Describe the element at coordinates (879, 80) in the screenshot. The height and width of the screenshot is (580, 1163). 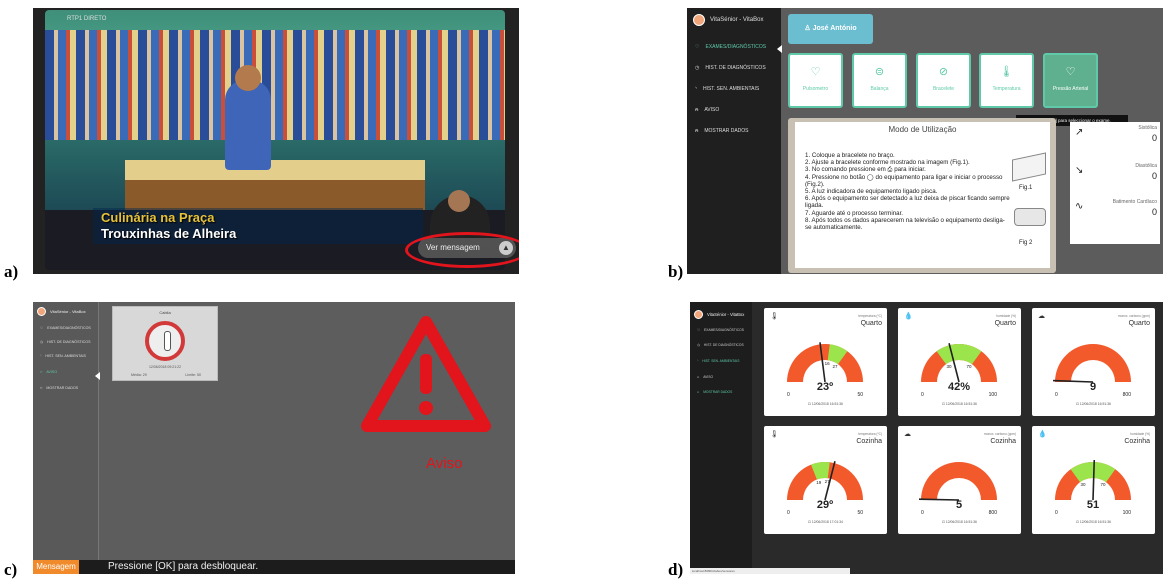
I see `exam-card-balanca: ⊜ Balança` at that location.